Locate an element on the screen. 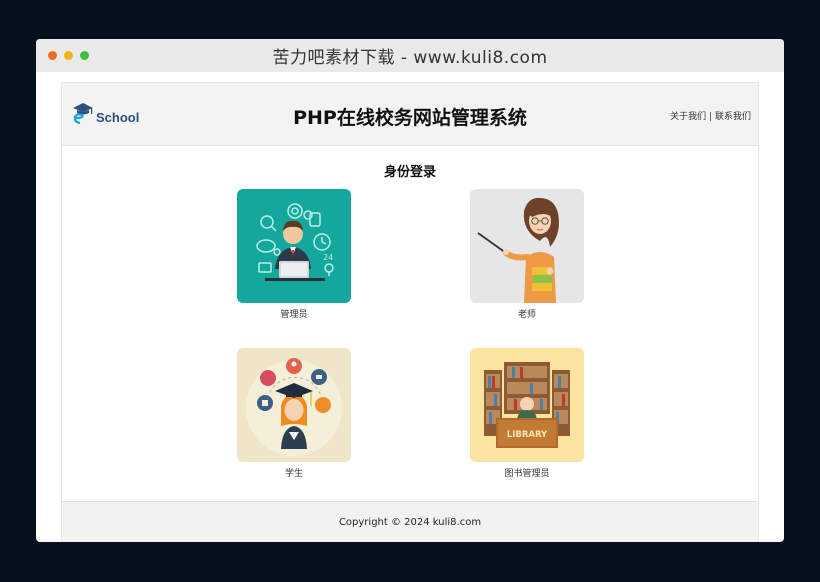 The width and height of the screenshot is (820, 582). site-footer: Copyright © 2024 kuli8.com is located at coordinates (410, 521).